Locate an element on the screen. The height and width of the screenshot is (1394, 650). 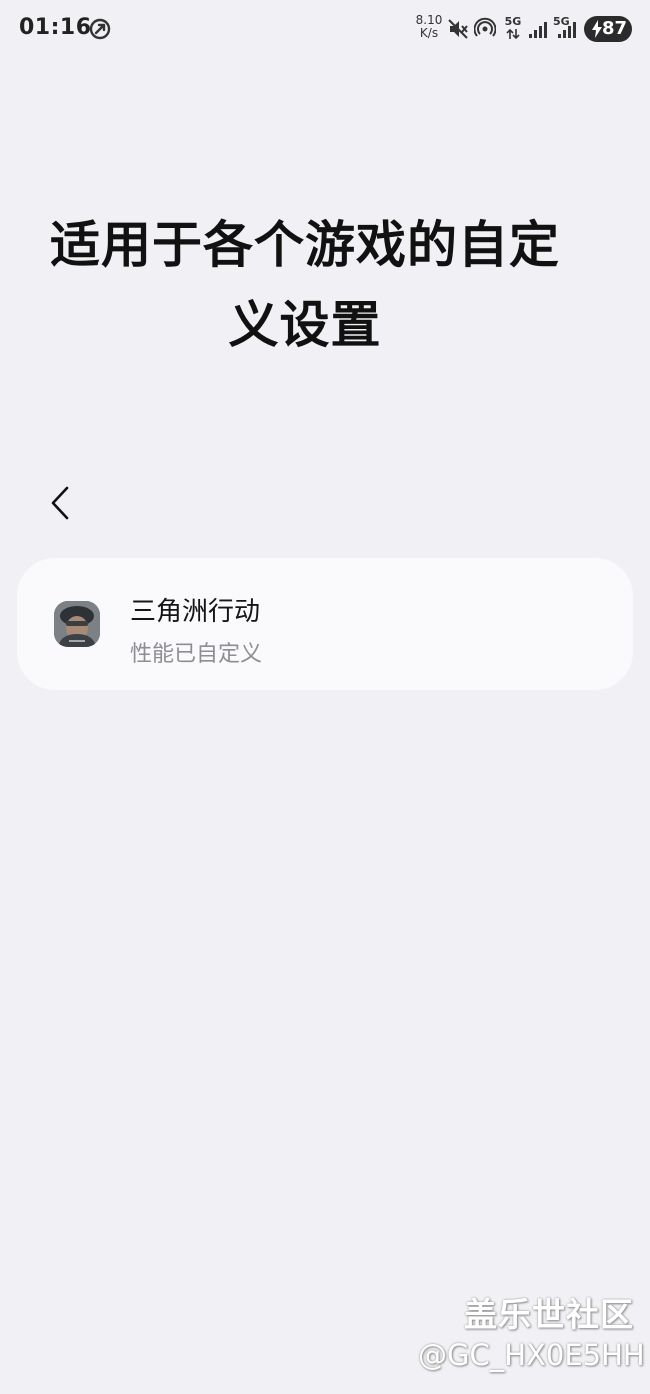
mute-icon is located at coordinates (458, 29).